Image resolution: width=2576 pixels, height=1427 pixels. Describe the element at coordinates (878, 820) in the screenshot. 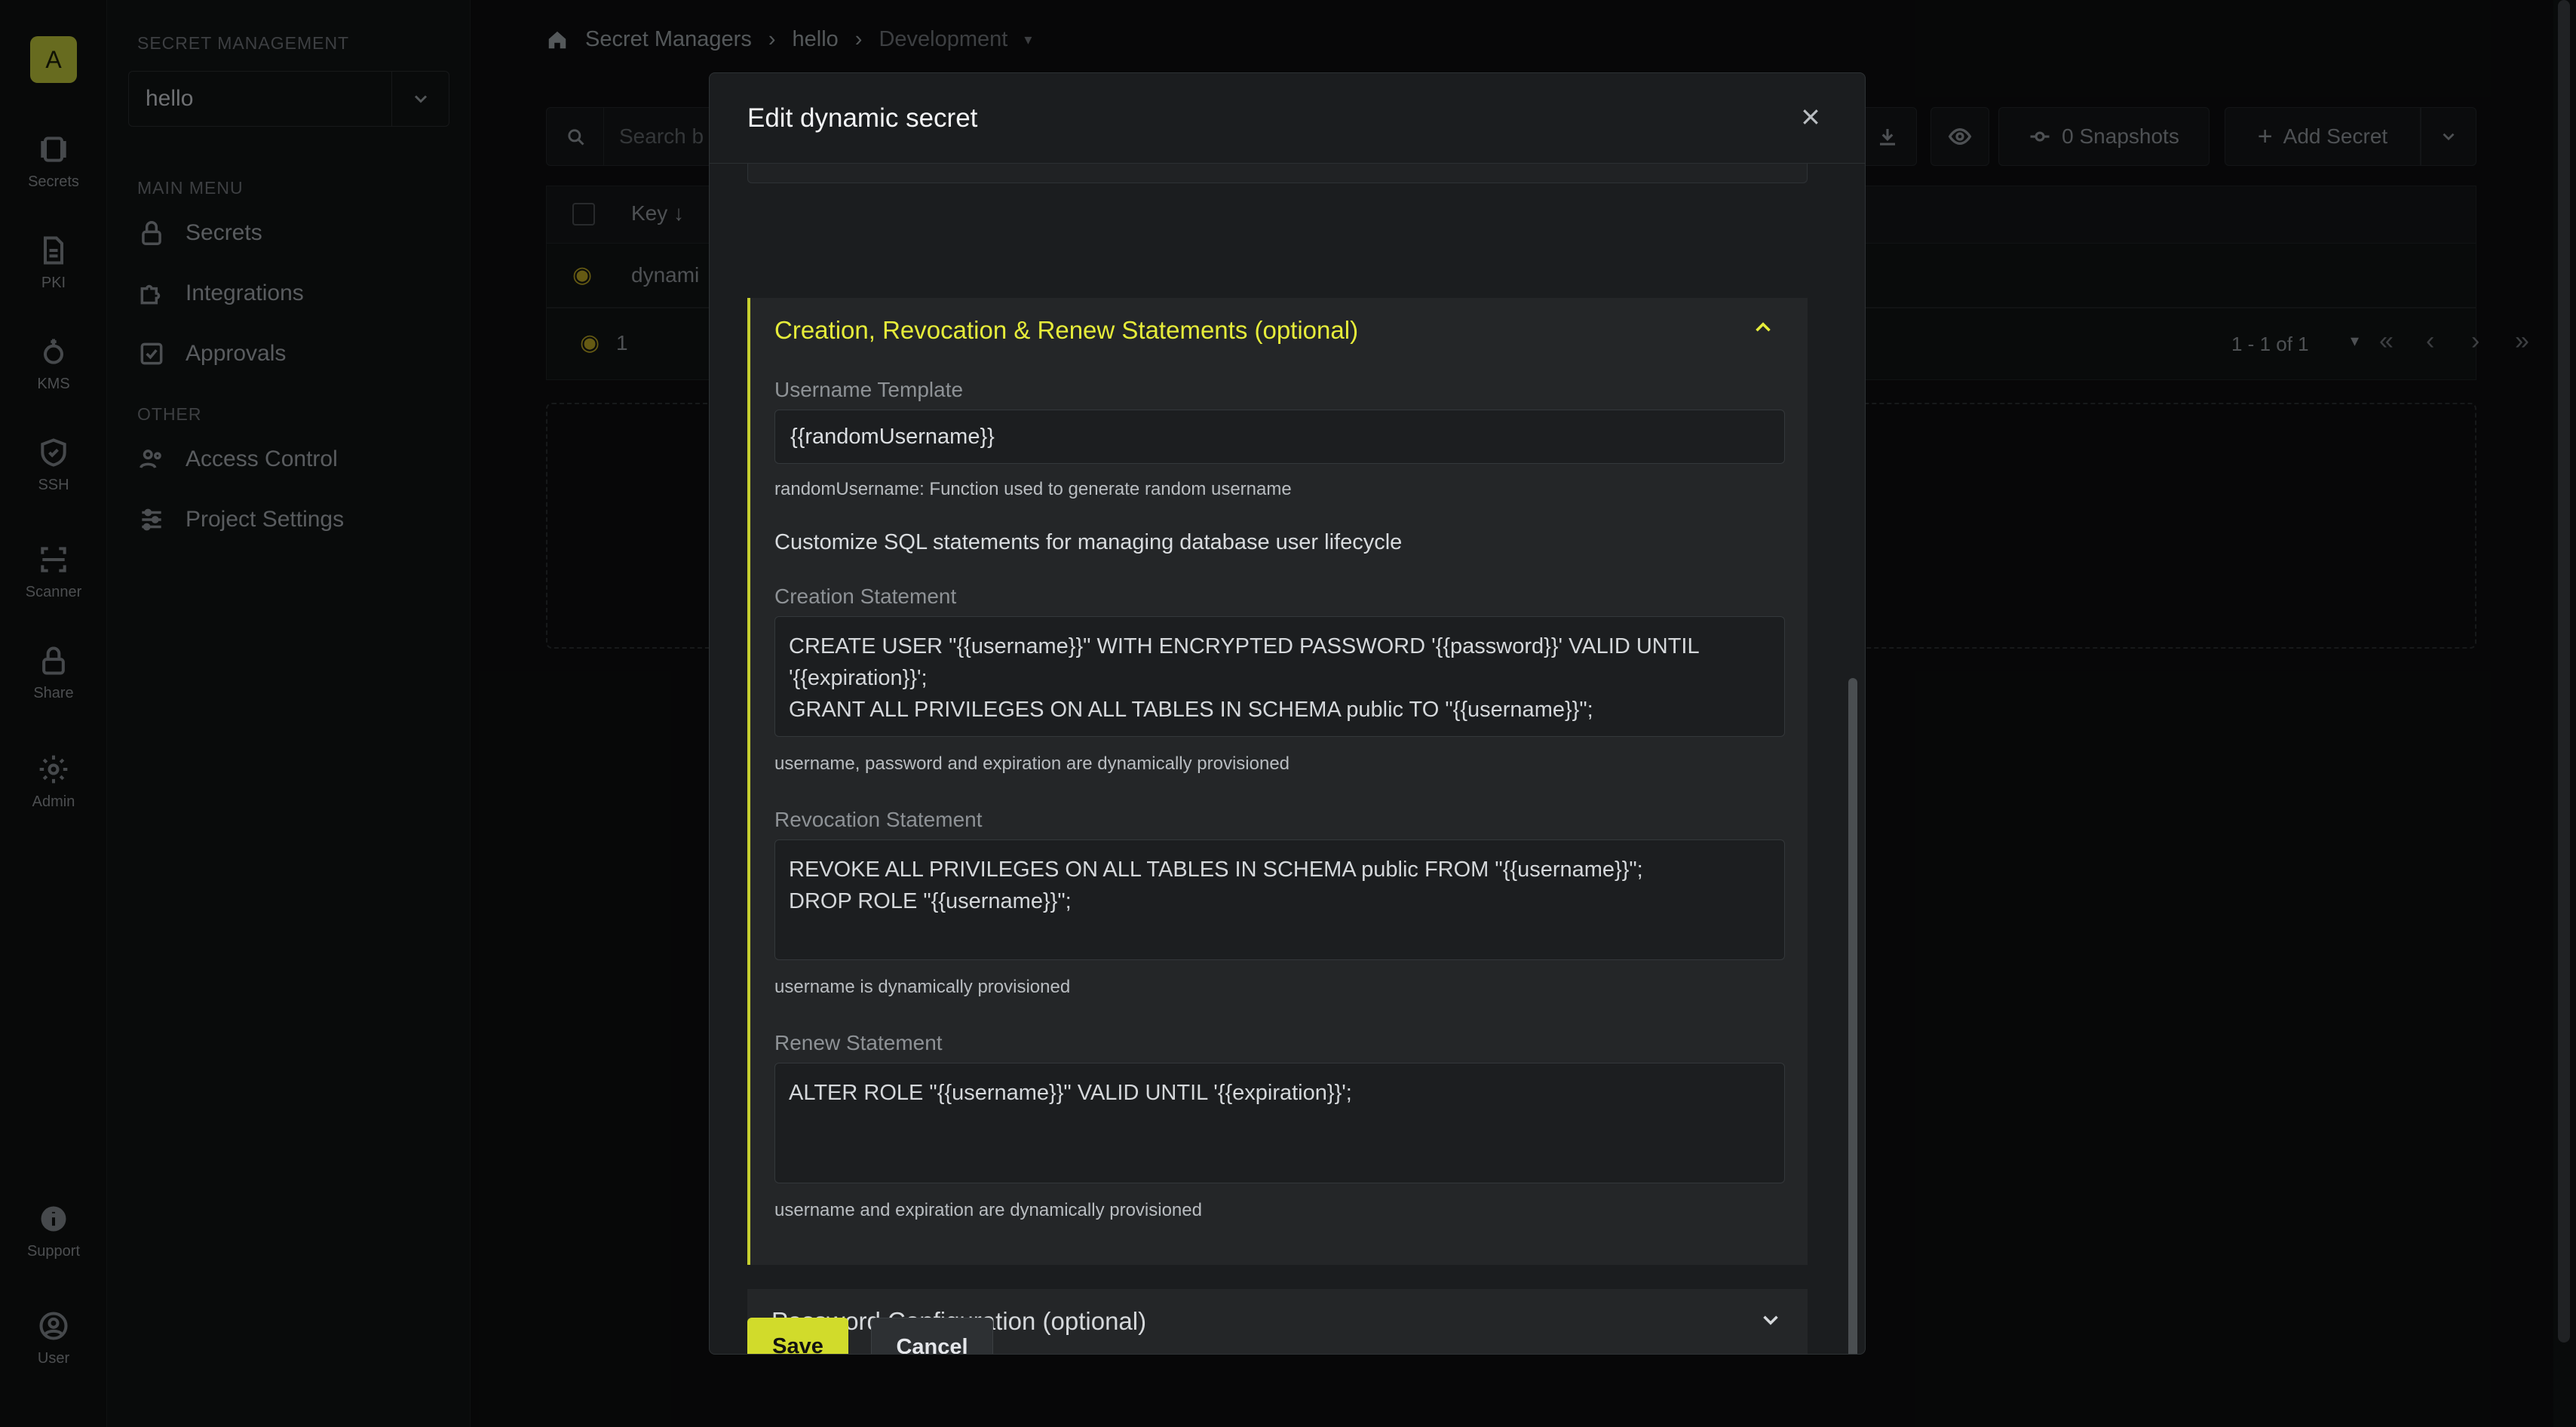

I see `revocation-statement-label: Revocation Statement` at that location.